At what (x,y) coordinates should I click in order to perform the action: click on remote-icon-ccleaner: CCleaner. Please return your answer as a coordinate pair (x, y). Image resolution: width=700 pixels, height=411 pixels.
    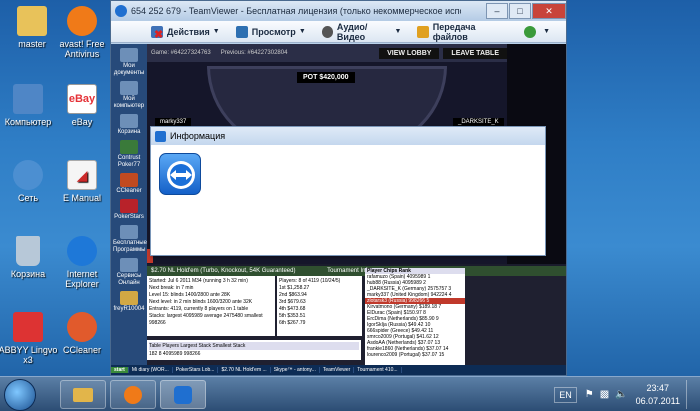
    Looking at the image, I should click on (129, 184).